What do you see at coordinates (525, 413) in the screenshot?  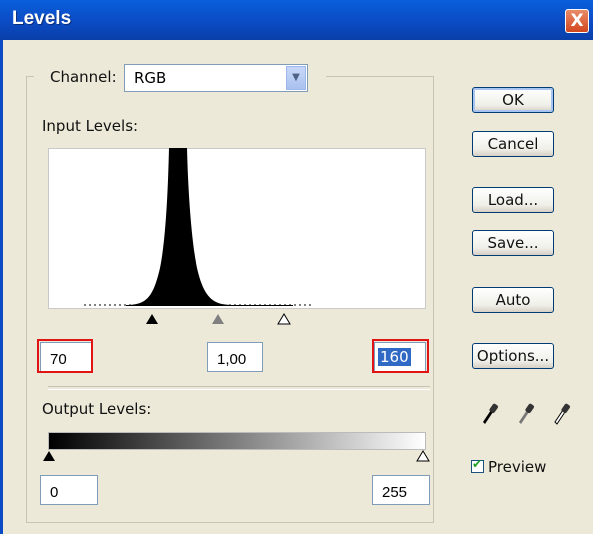 I see `gray-eyedropper-icon` at bounding box center [525, 413].